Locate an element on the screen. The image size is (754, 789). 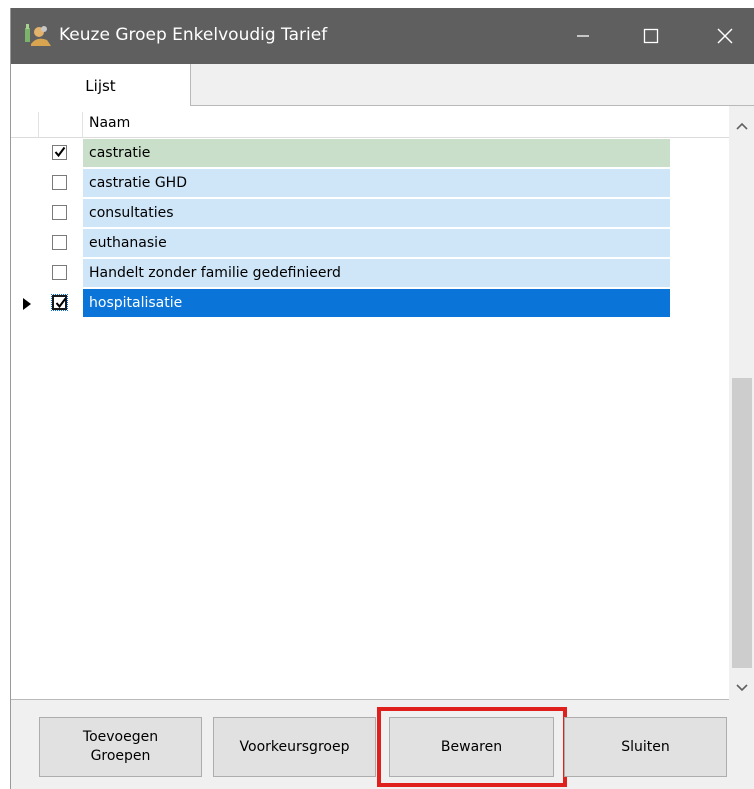
scroll-up-button is located at coordinates (741, 126).